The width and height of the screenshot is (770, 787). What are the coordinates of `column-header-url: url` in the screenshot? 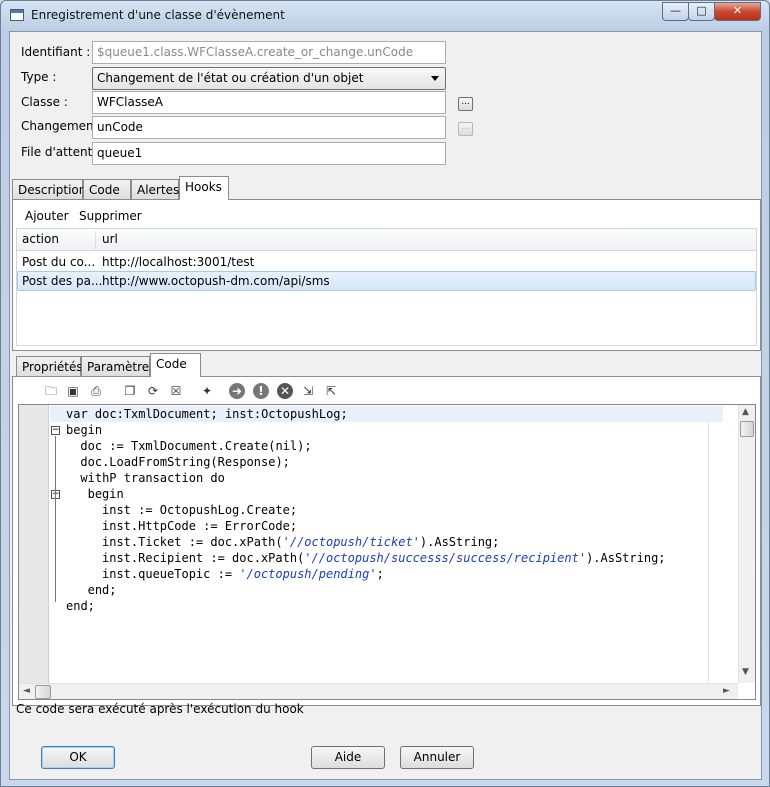 It's located at (110, 239).